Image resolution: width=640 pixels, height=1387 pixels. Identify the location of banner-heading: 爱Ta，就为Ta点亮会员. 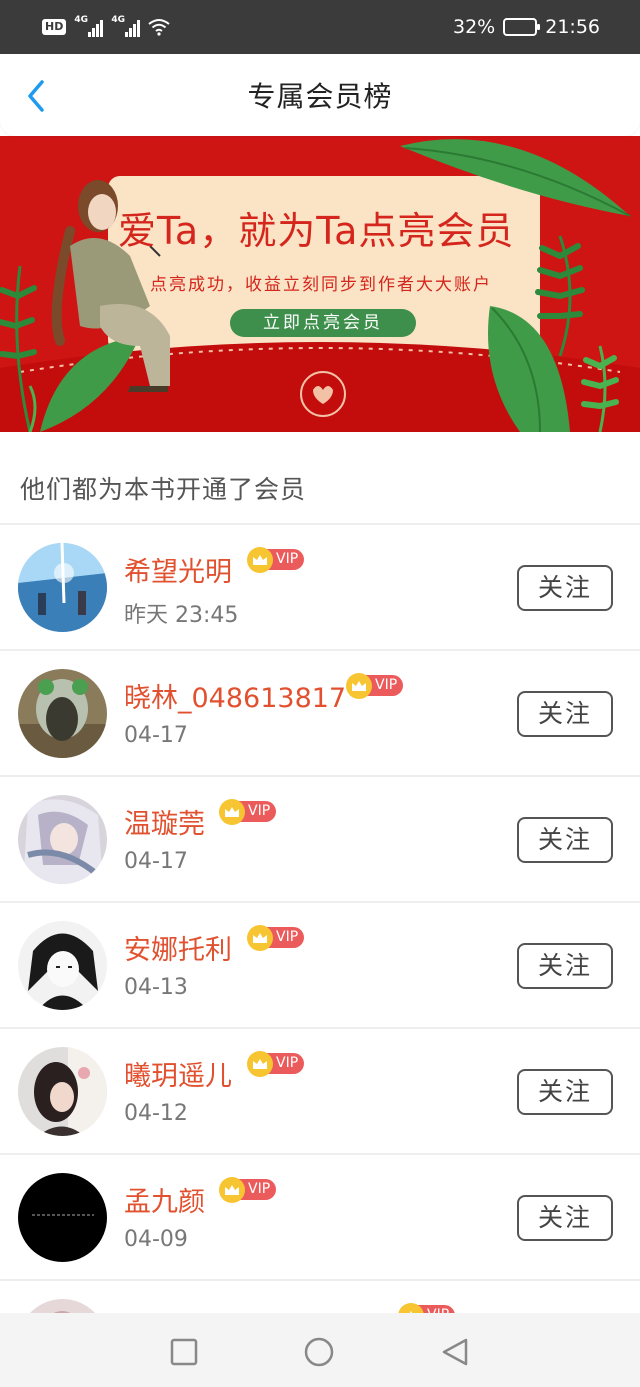
(316, 231).